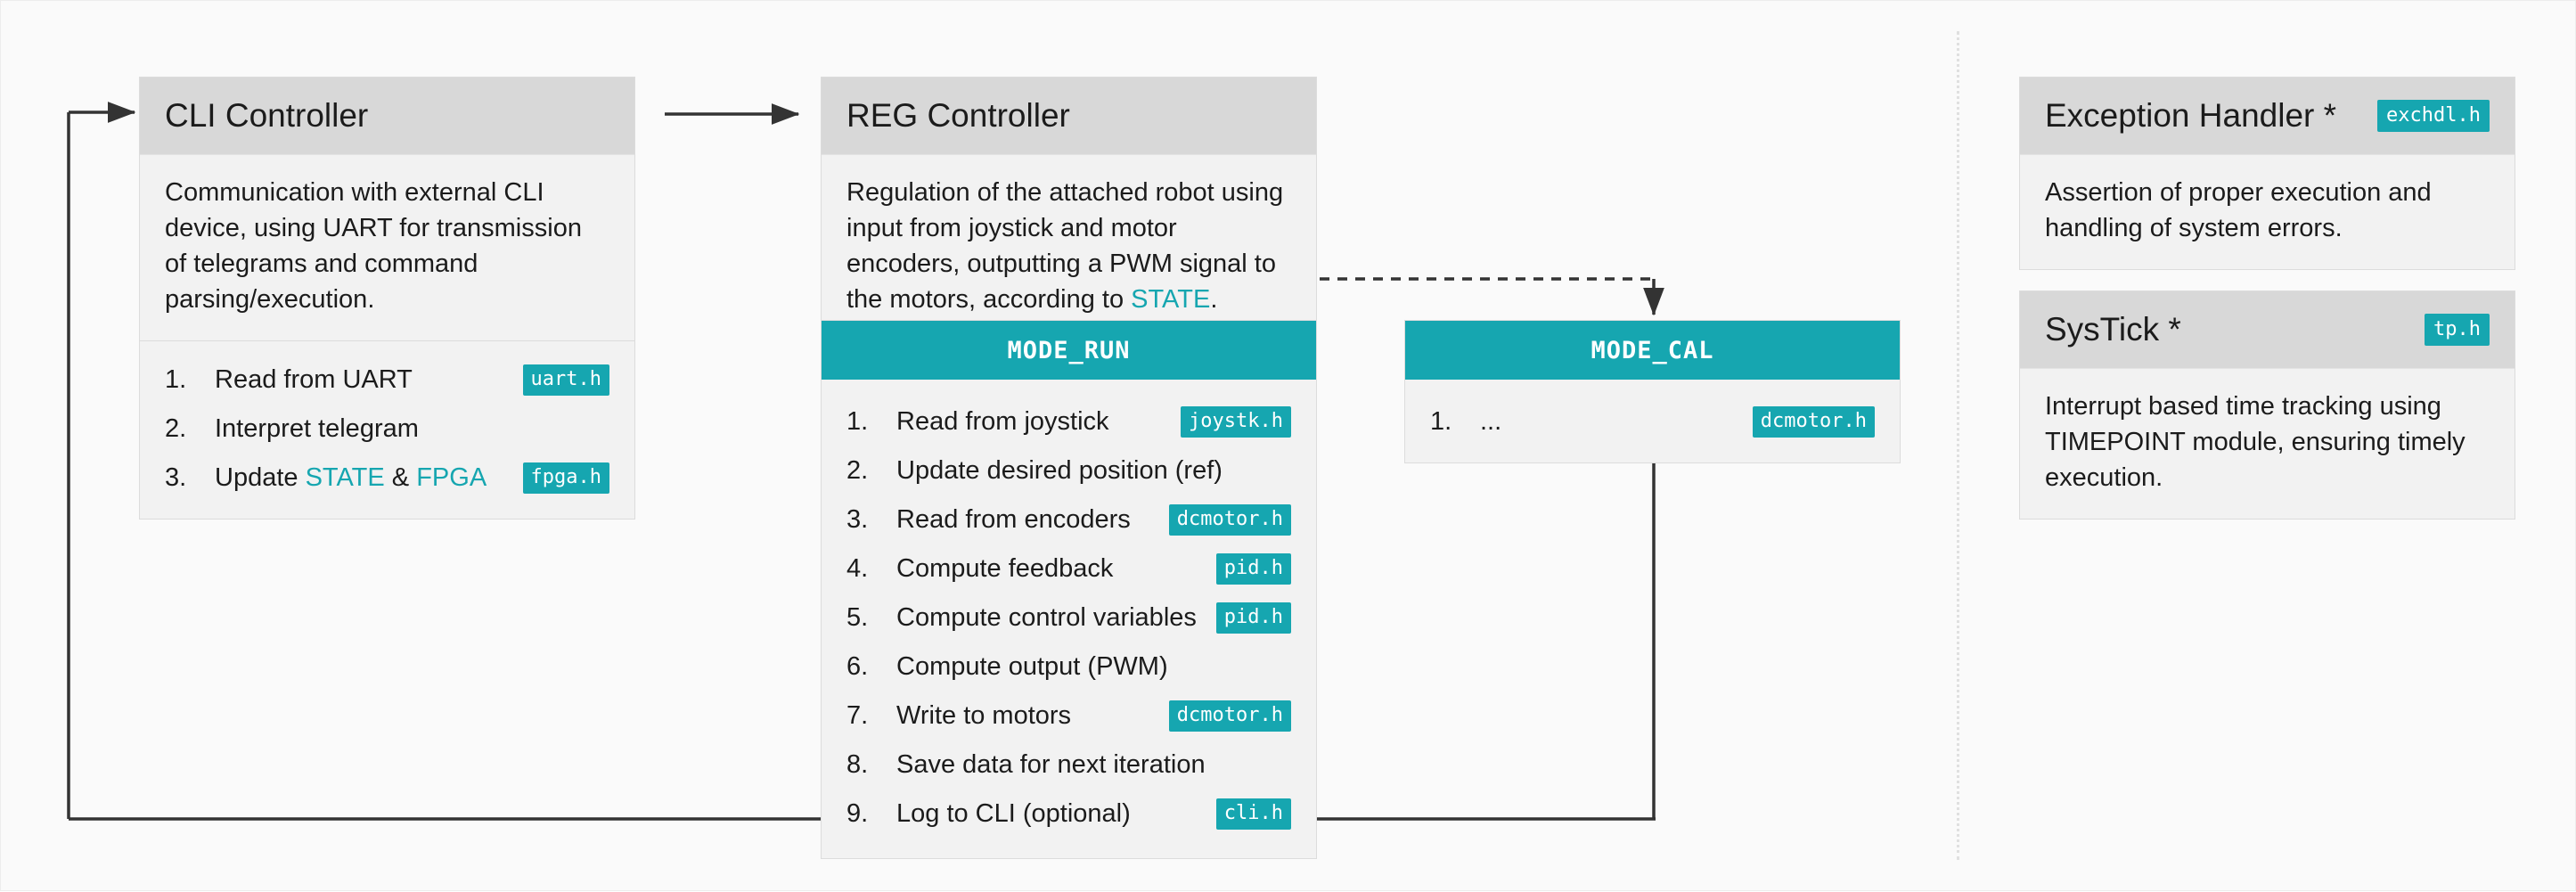 The width and height of the screenshot is (2576, 892). Describe the element at coordinates (1046, 617) in the screenshot. I see `step-label: Compute control variables` at that location.